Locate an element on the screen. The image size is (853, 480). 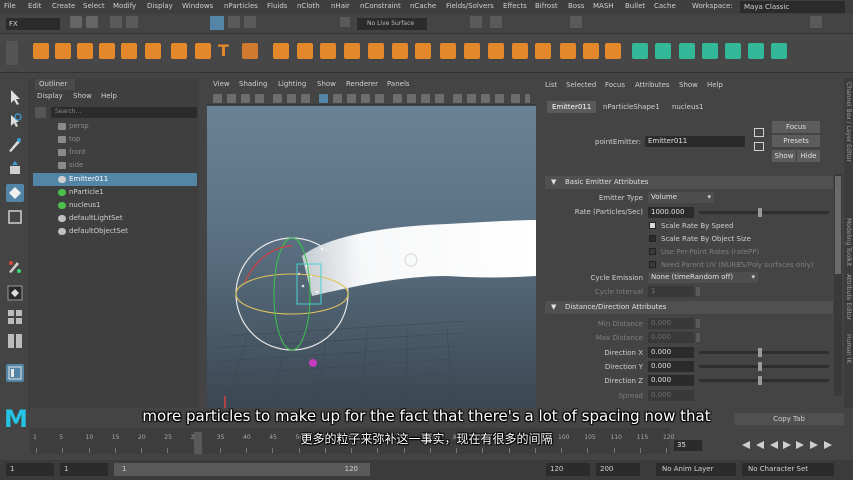
undo-icon is located at coordinates (116, 22).